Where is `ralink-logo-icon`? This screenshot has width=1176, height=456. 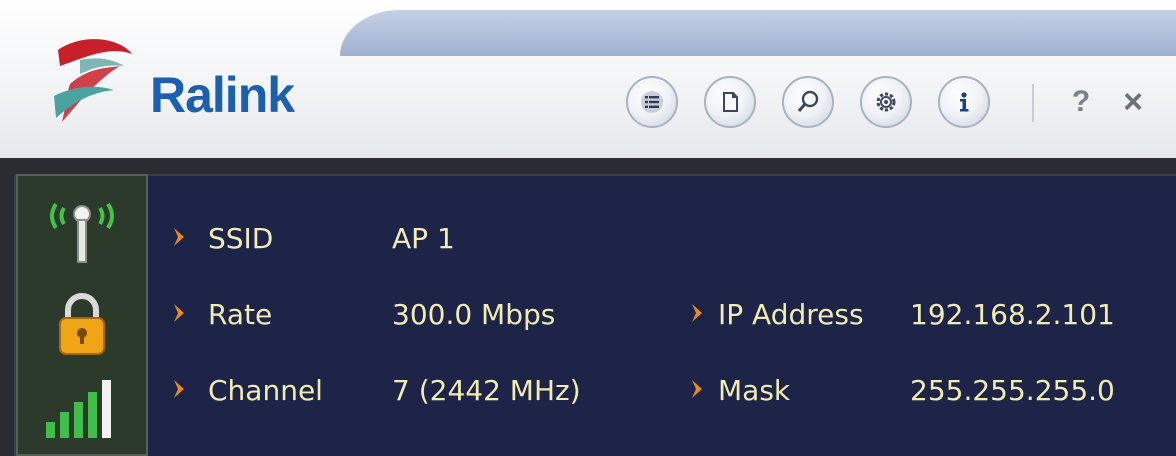 ralink-logo-icon is located at coordinates (93, 80).